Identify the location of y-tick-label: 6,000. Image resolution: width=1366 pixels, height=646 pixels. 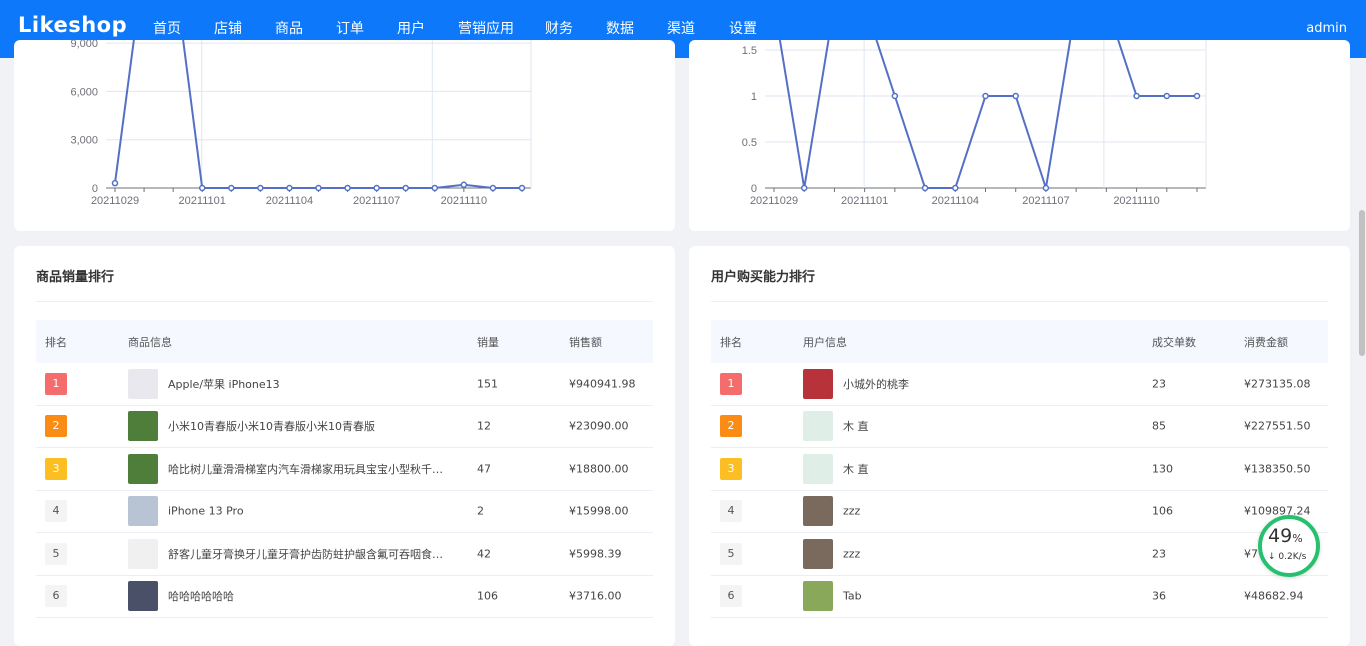
(84, 92).